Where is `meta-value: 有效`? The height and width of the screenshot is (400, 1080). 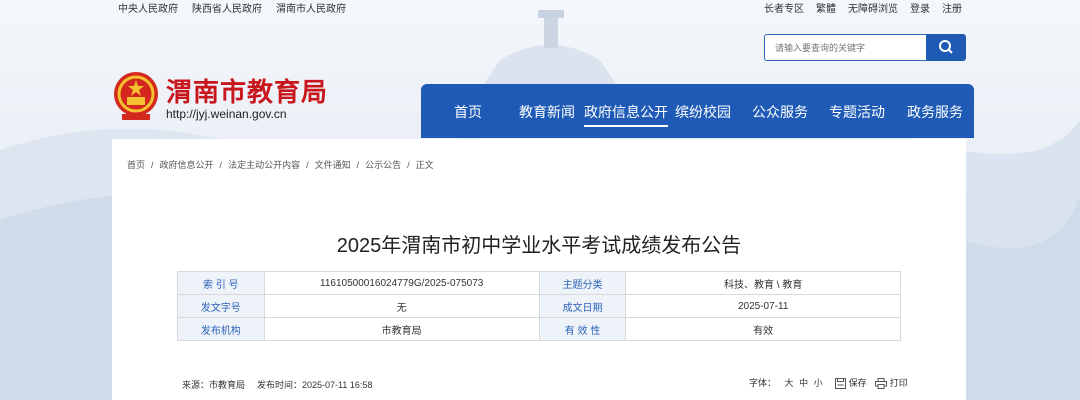
meta-value: 有效 is located at coordinates (763, 329).